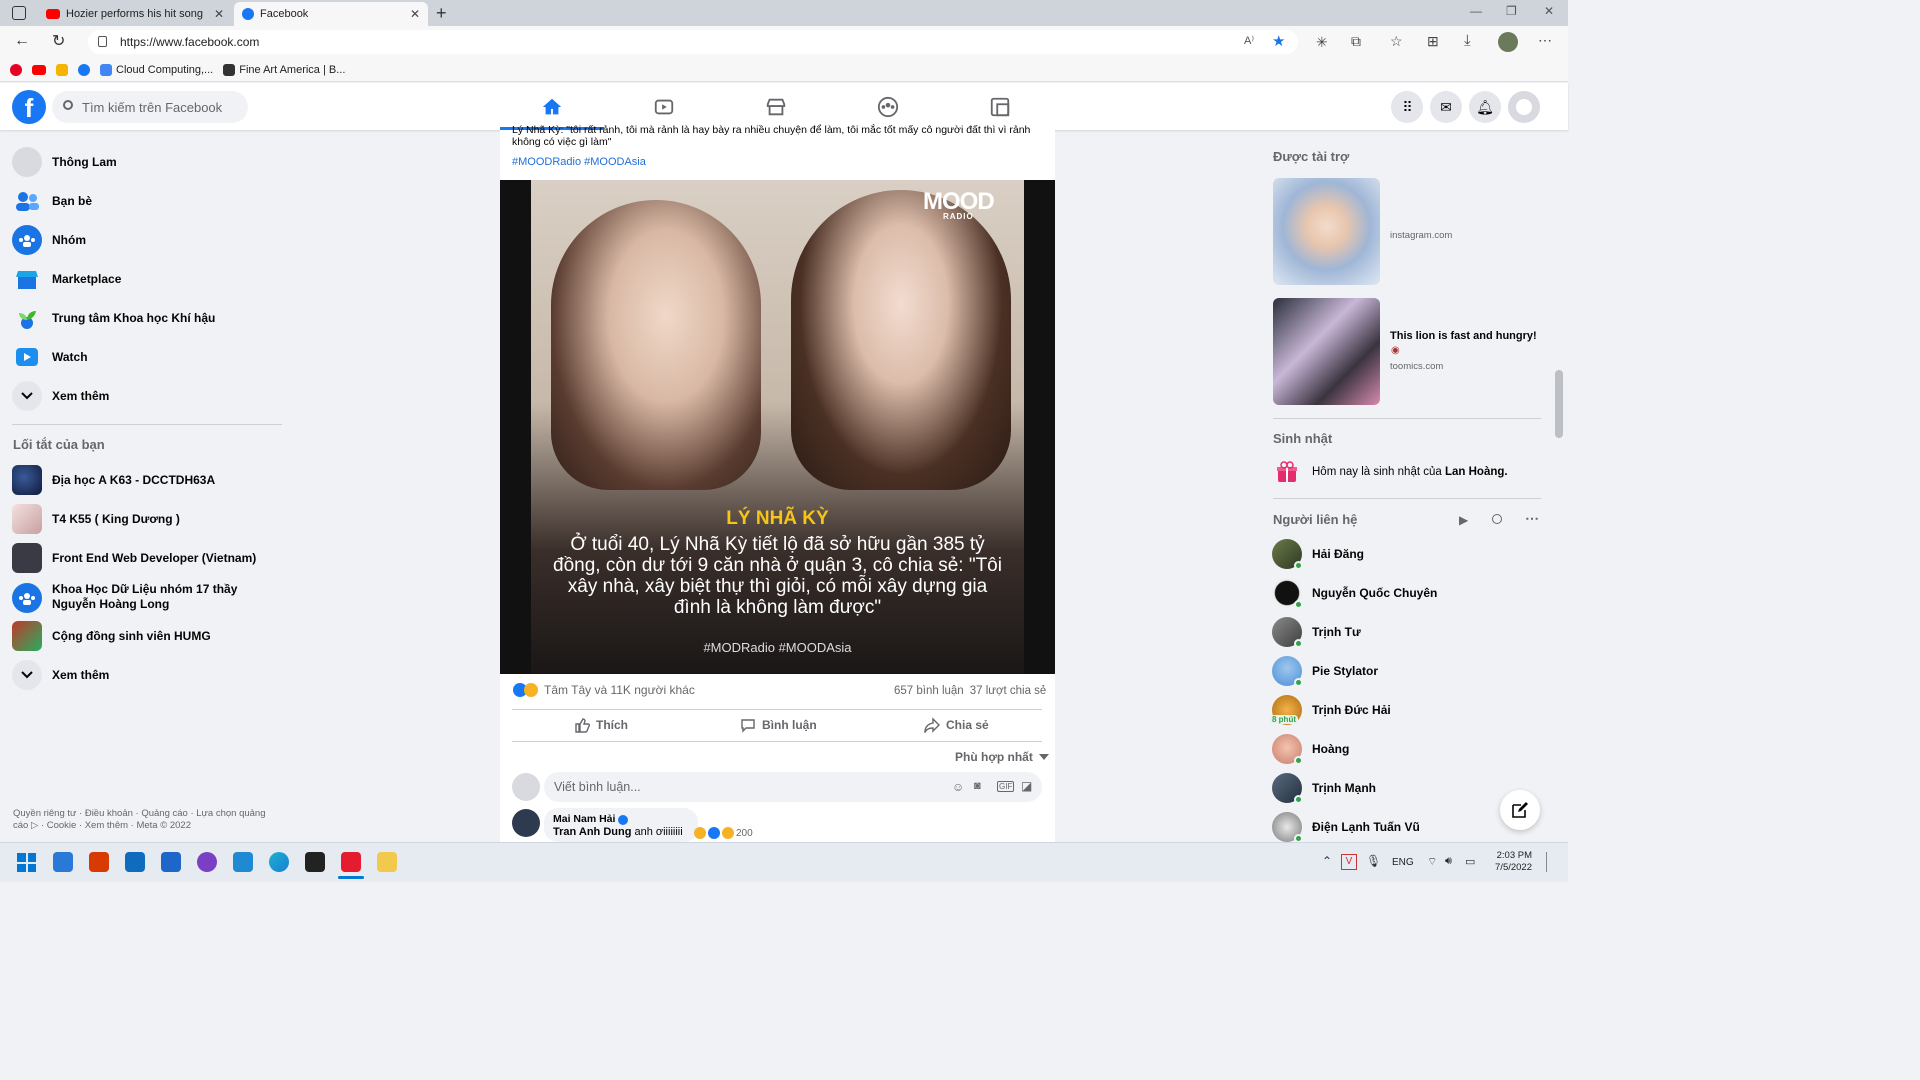  I want to click on wifi-icon: ⌔, so click(1432, 862).